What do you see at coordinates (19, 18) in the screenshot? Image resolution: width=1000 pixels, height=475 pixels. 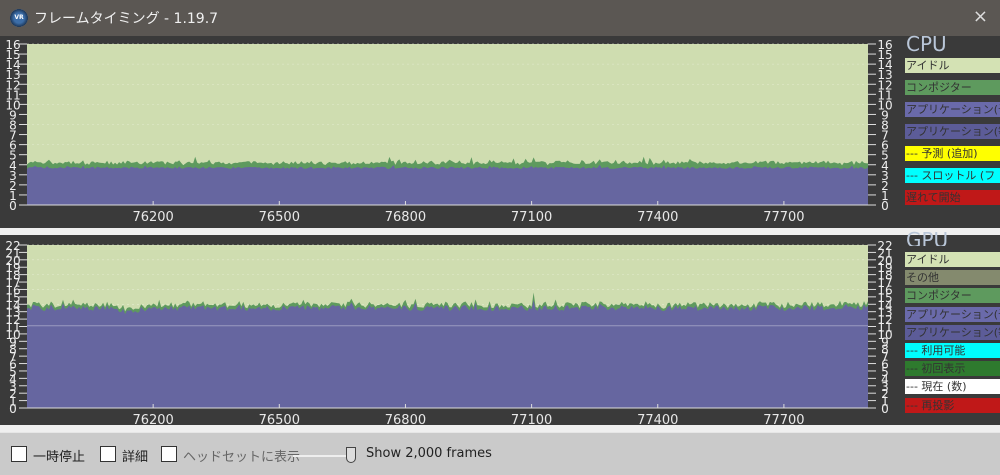 I see `vr-icon: VR` at bounding box center [19, 18].